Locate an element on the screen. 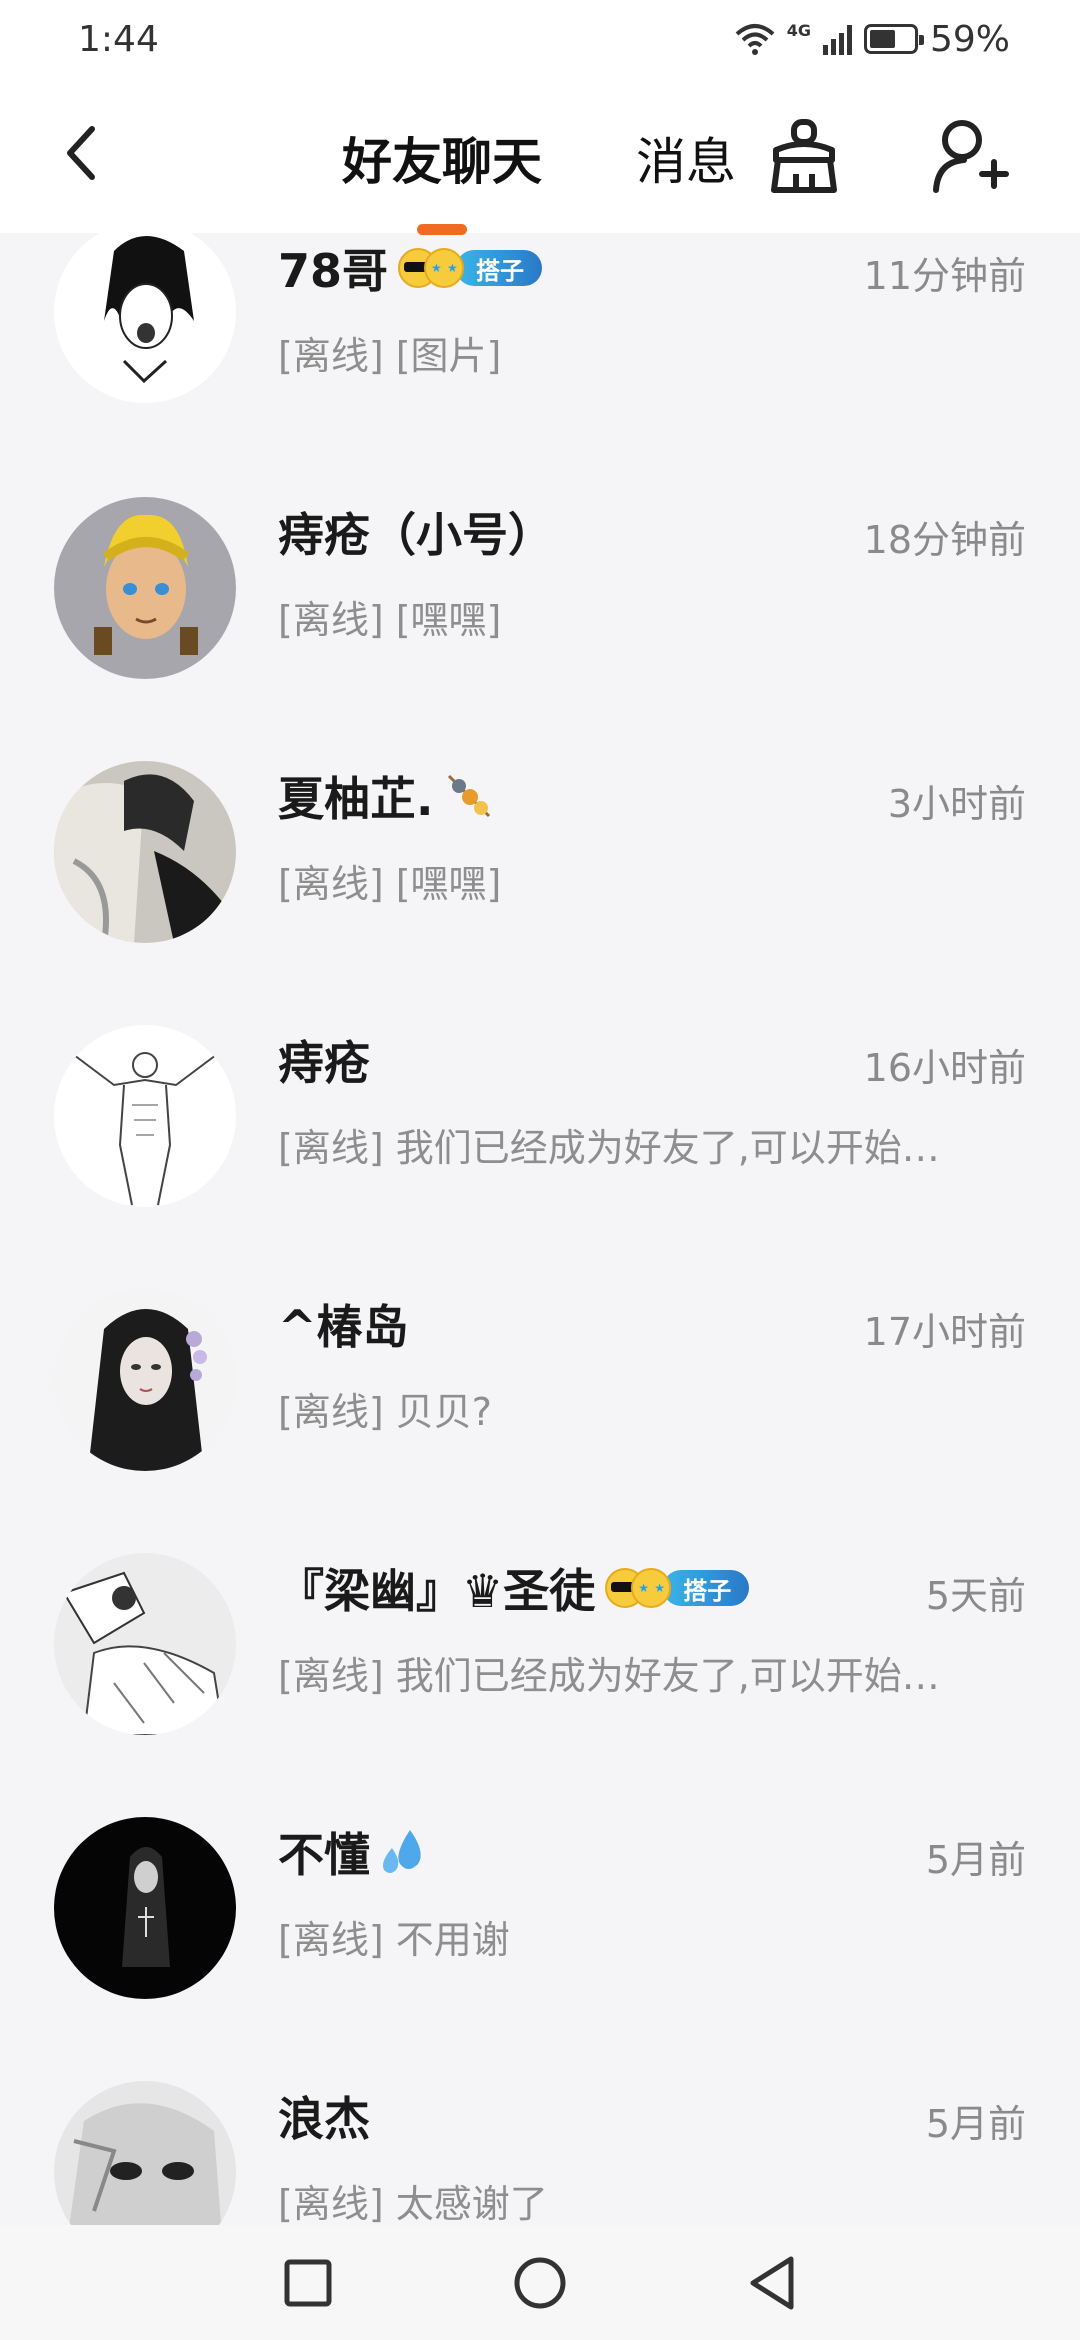 The width and height of the screenshot is (1080, 2340). contact-name: 夏柚芷. is located at coordinates (356, 799).